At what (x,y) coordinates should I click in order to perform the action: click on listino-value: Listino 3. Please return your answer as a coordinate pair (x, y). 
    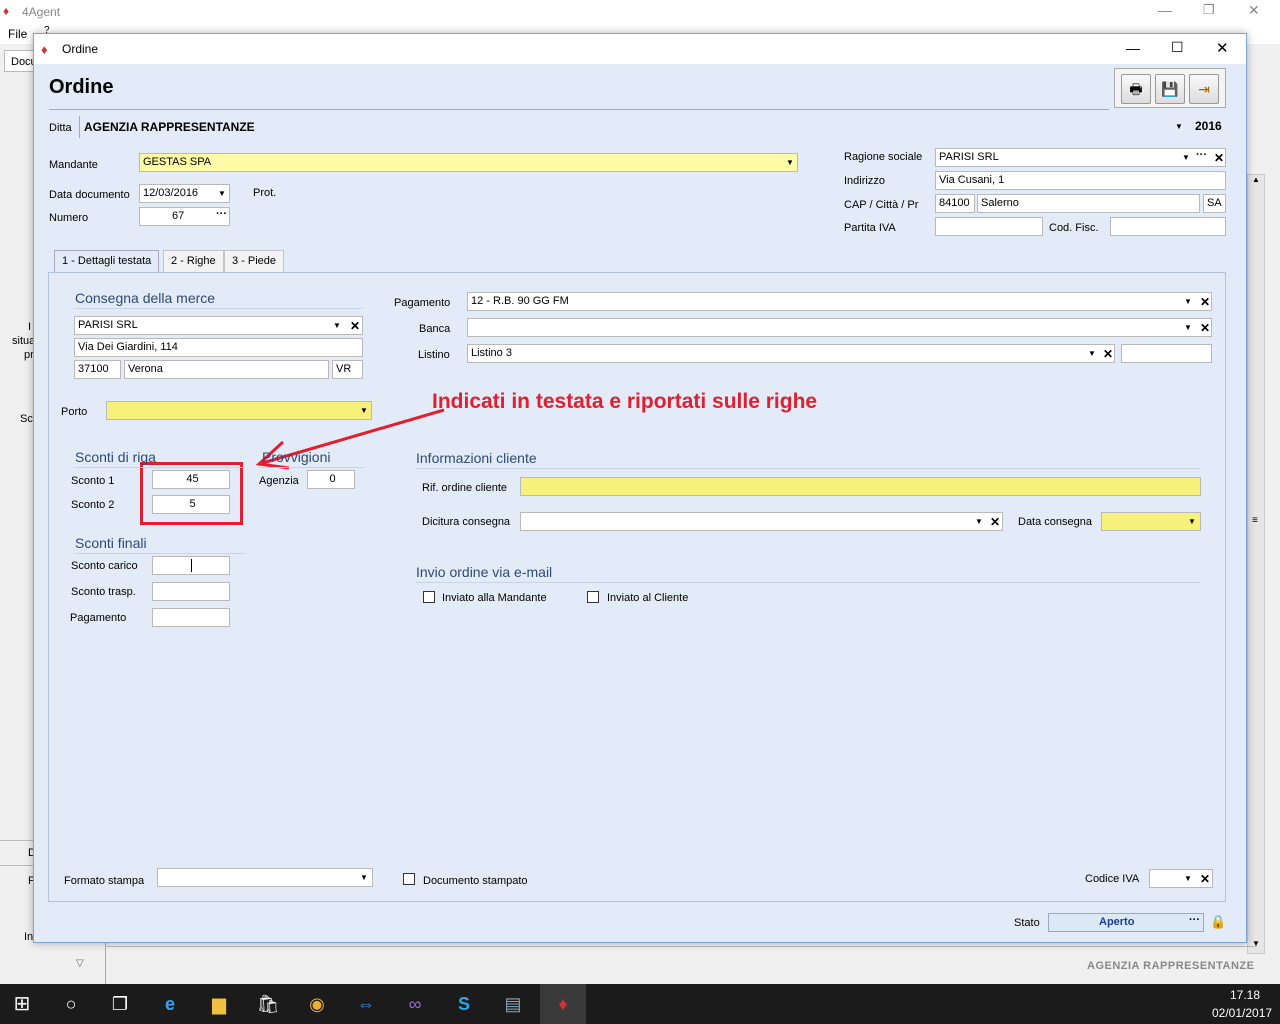
    Looking at the image, I should click on (491, 353).